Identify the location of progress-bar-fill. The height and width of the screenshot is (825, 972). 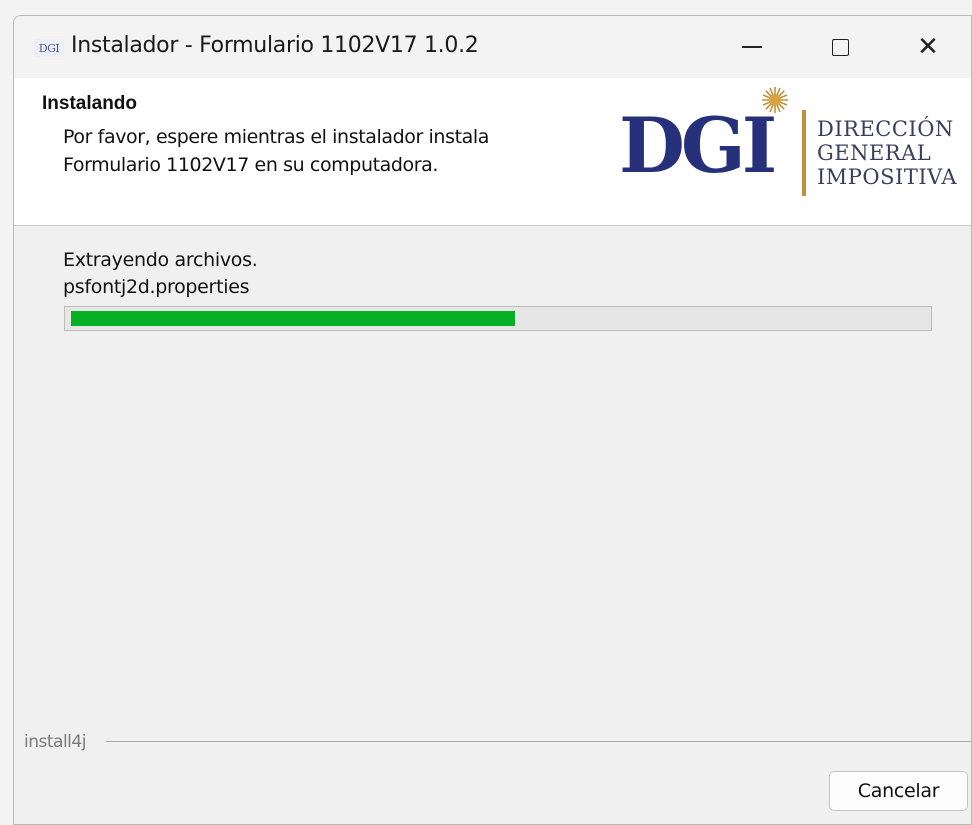
(293, 318).